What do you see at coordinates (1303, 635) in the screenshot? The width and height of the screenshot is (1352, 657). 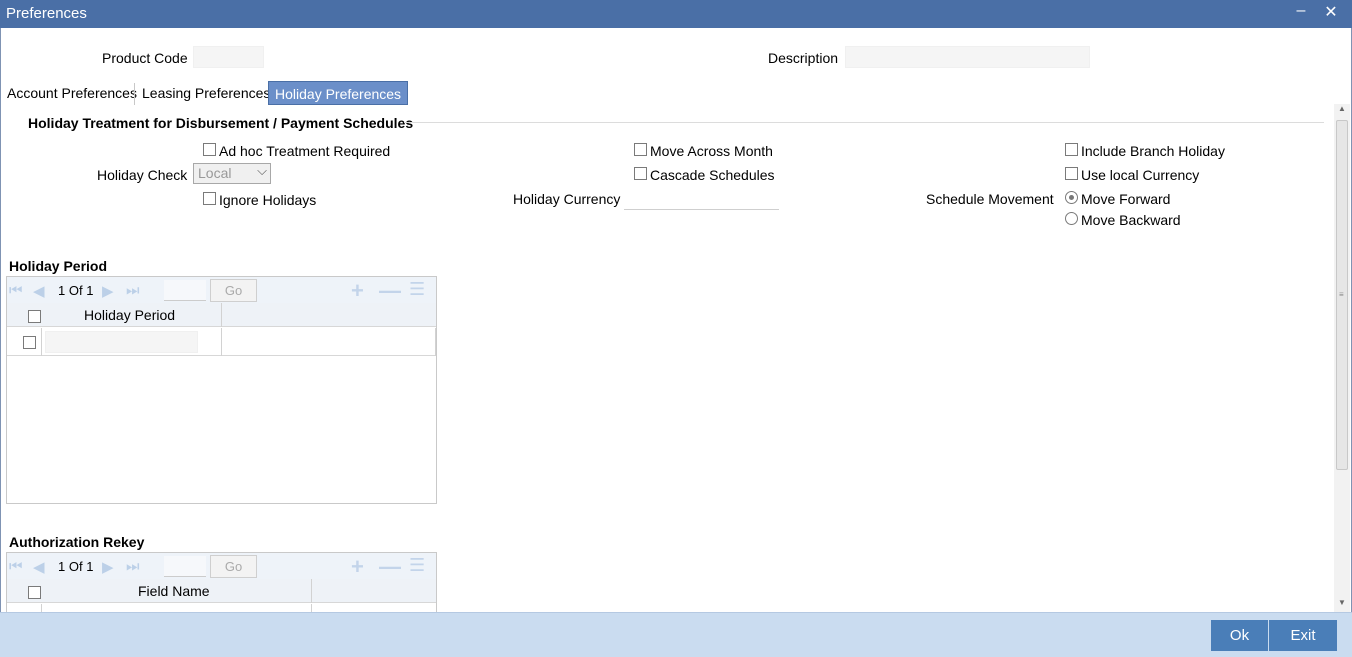 I see `exit-button: Exit` at bounding box center [1303, 635].